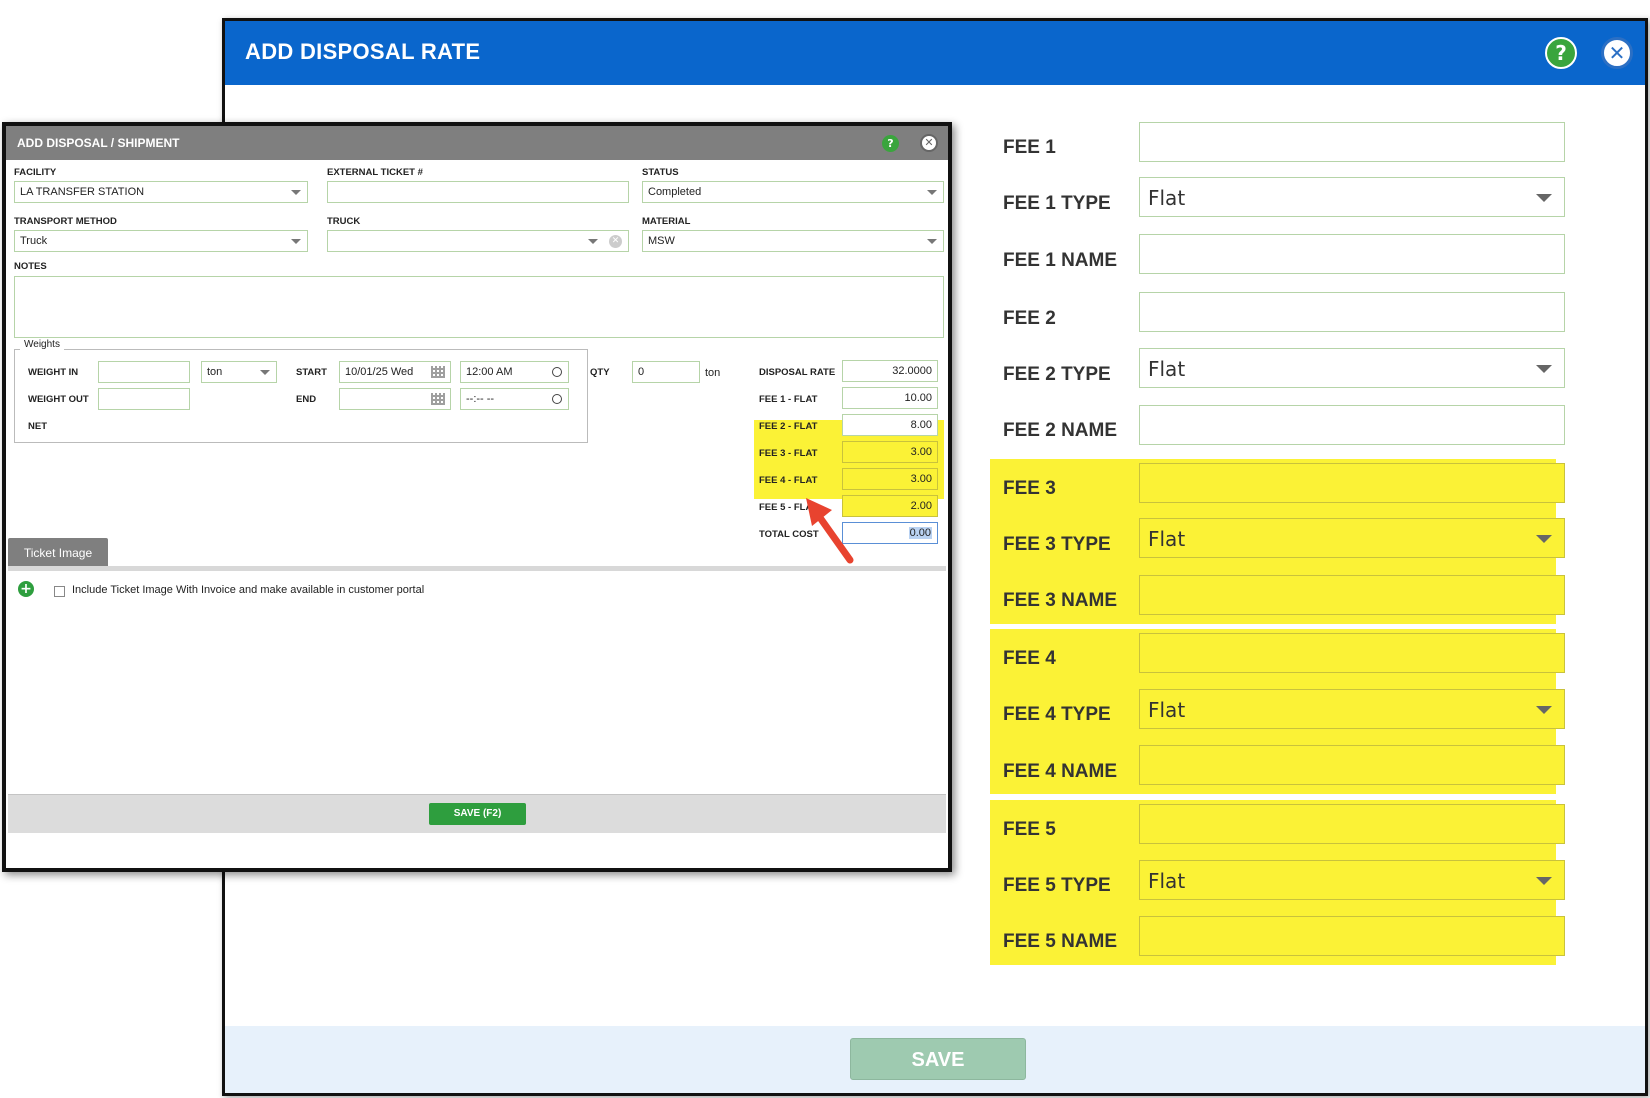  I want to click on status-value: Completed, so click(675, 192).